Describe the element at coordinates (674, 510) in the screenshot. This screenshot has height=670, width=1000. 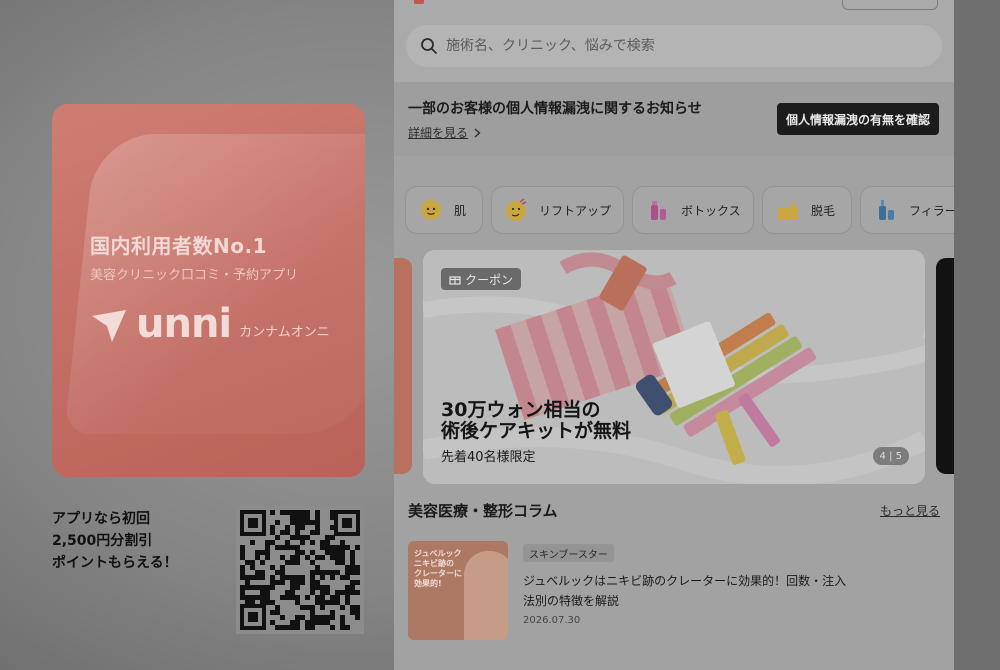
I see `column-section-header: 美容医療・整形コラム もっと見る` at that location.